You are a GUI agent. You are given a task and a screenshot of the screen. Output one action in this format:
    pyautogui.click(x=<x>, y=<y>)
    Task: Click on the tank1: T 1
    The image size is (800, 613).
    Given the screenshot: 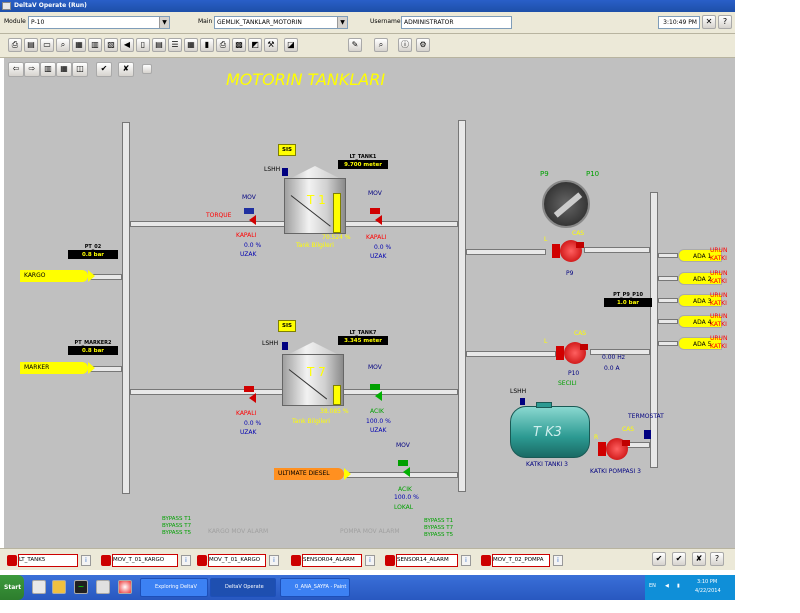 What is the action you would take?
    pyautogui.click(x=315, y=206)
    